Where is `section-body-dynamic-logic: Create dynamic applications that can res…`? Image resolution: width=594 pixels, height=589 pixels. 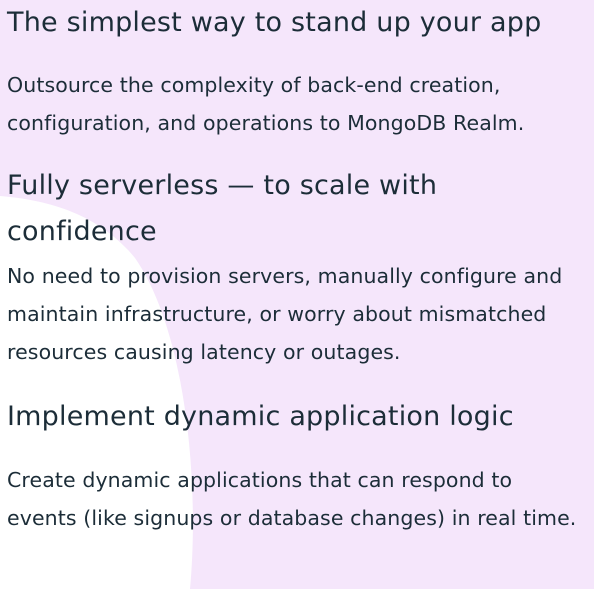 section-body-dynamic-logic: Create dynamic applications that can res… is located at coordinates (292, 499).